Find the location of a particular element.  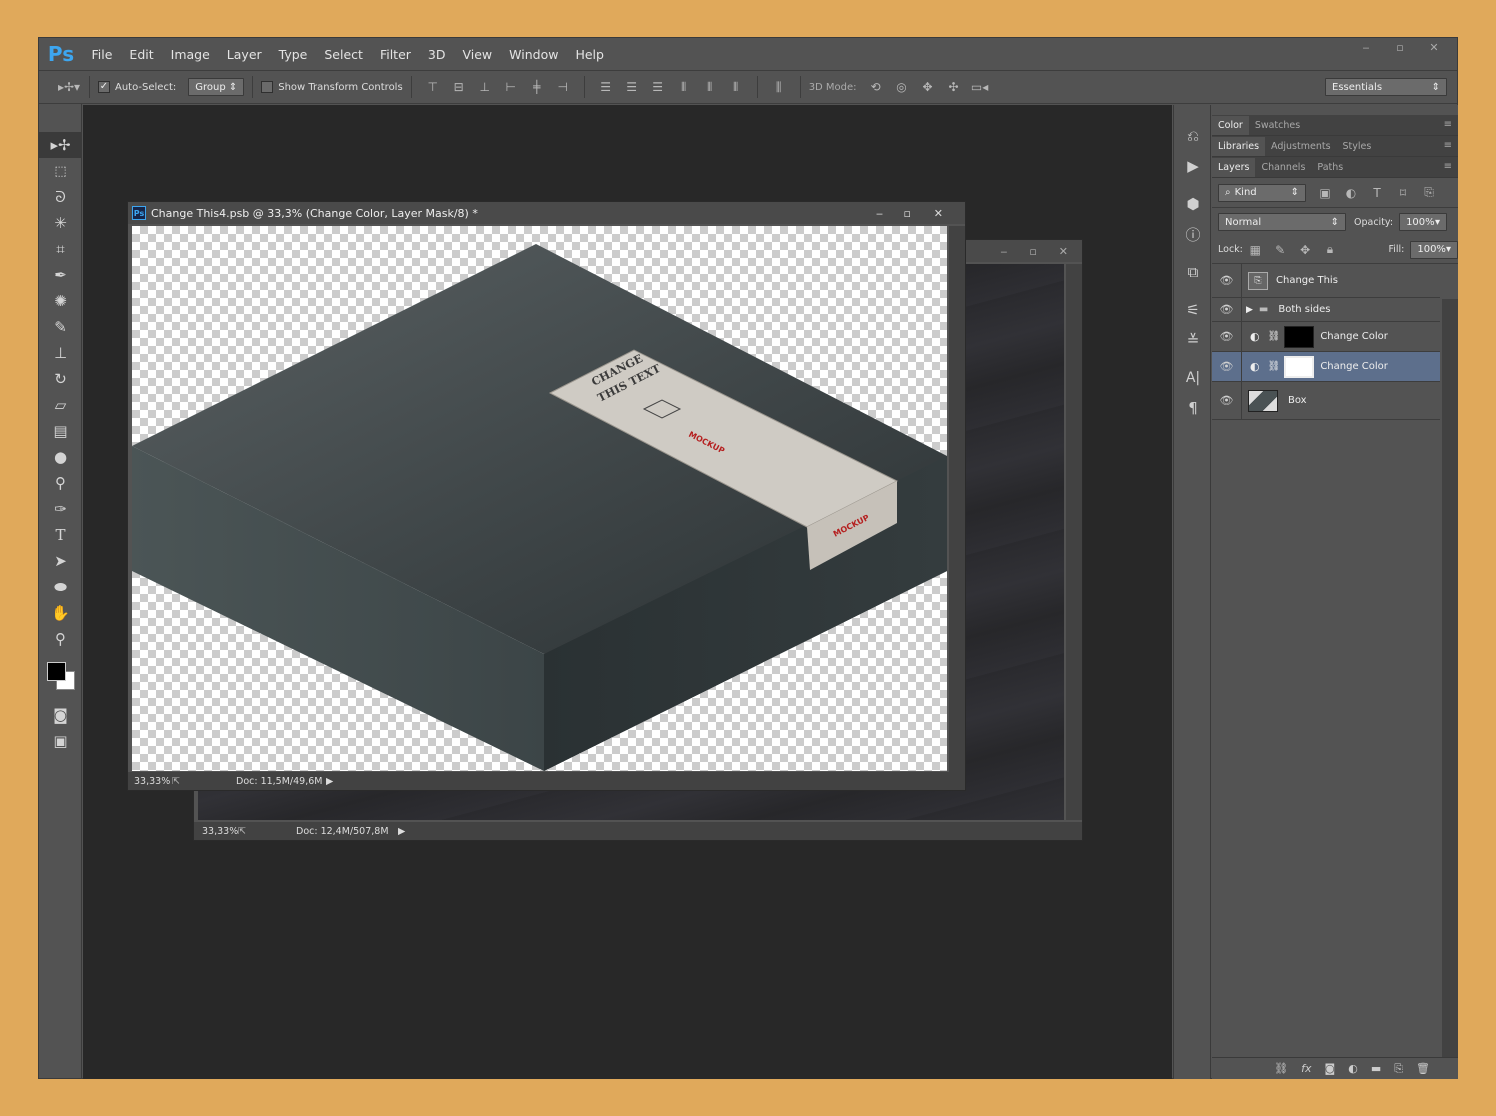

align-hcenter-icon: ╪ is located at coordinates (537, 87).